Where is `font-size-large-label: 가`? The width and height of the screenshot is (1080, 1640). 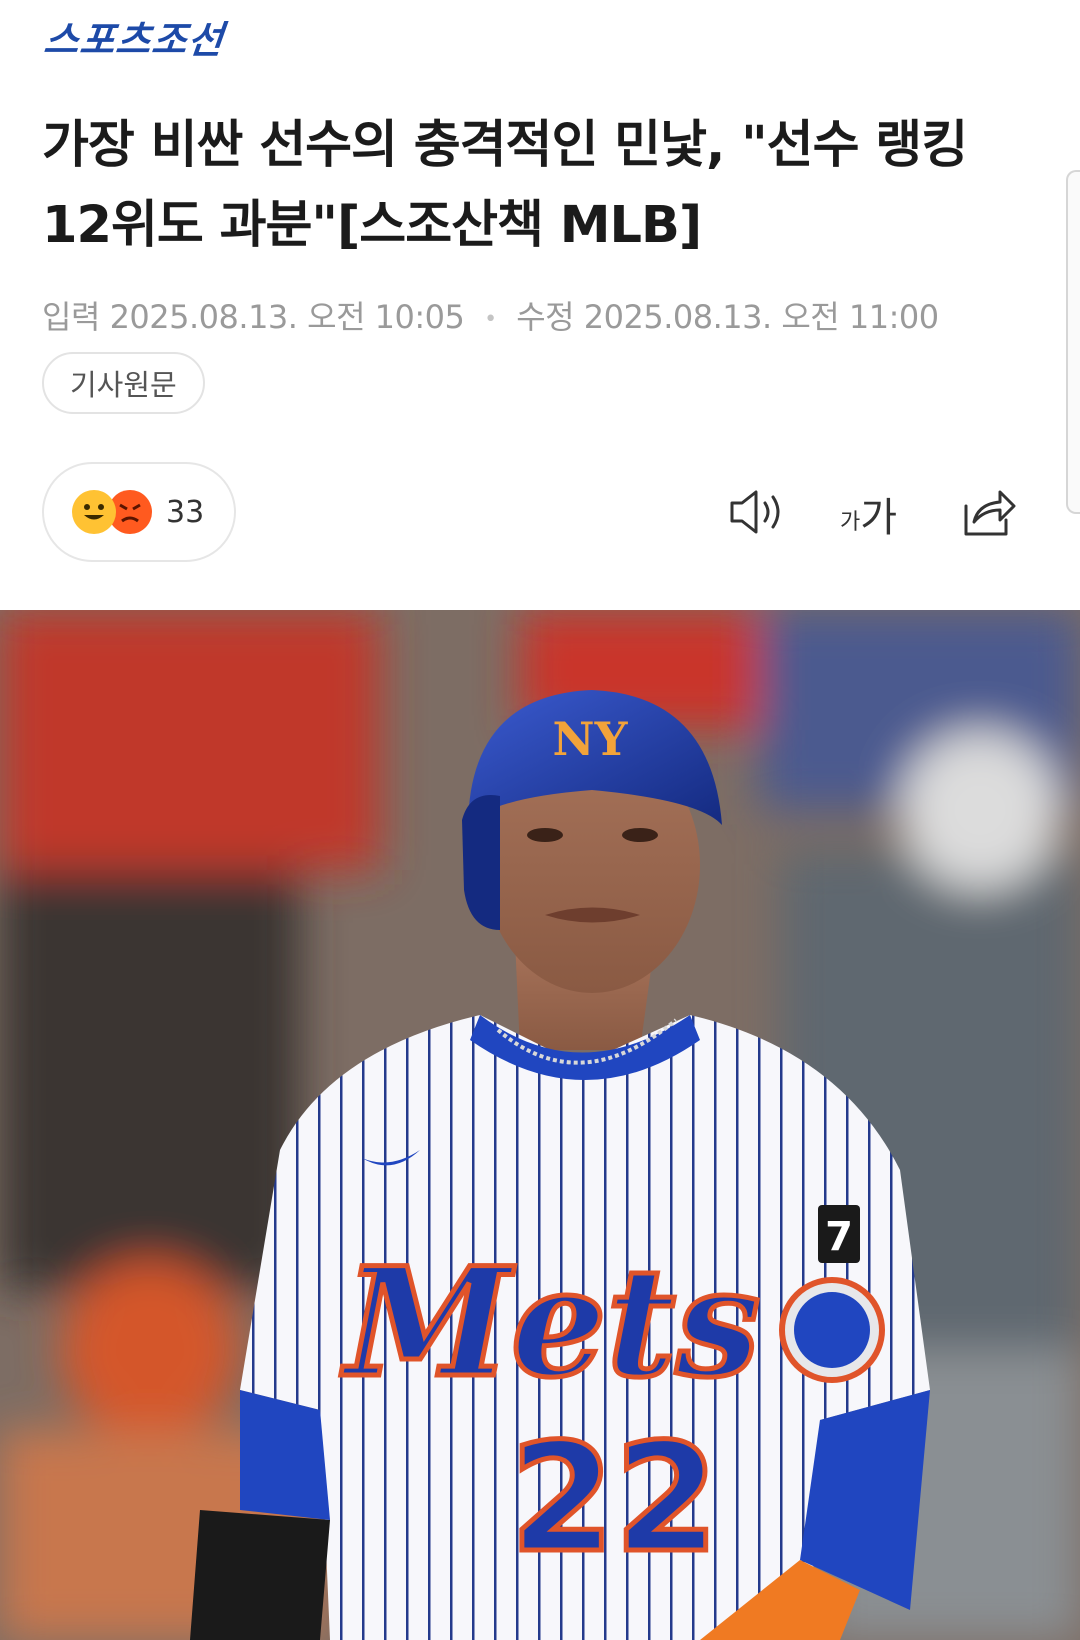 font-size-large-label: 가 is located at coordinates (879, 518).